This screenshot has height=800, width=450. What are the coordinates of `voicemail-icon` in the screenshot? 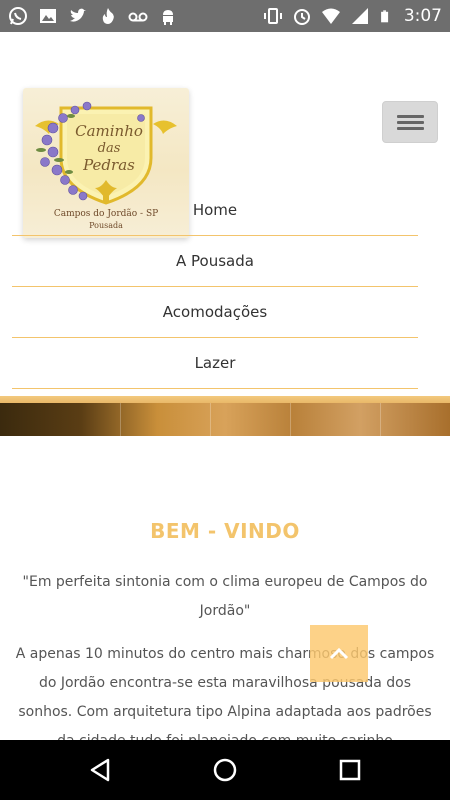 It's located at (138, 17).